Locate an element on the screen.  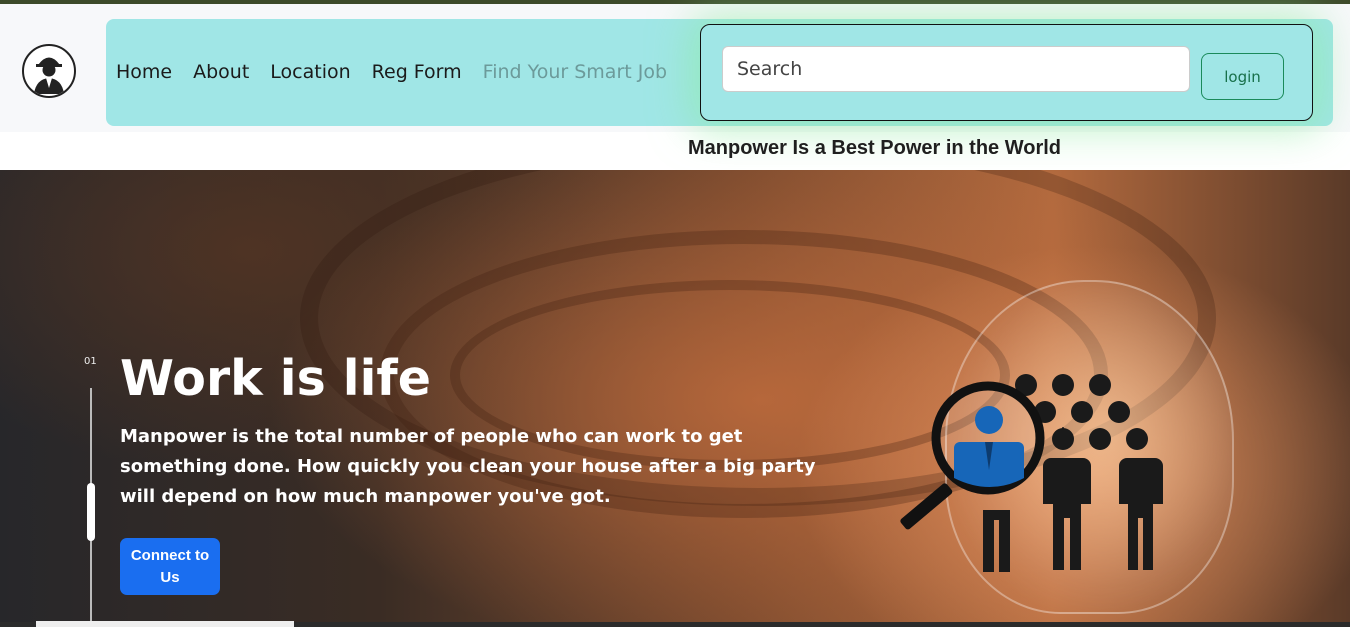
search-form: login is located at coordinates (1006, 72).